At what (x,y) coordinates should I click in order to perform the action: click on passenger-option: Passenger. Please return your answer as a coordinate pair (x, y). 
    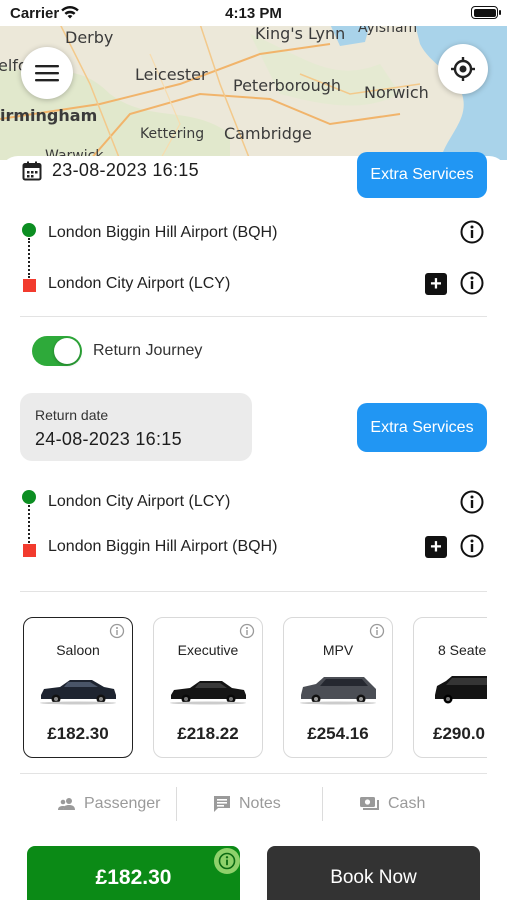
    Looking at the image, I should click on (109, 804).